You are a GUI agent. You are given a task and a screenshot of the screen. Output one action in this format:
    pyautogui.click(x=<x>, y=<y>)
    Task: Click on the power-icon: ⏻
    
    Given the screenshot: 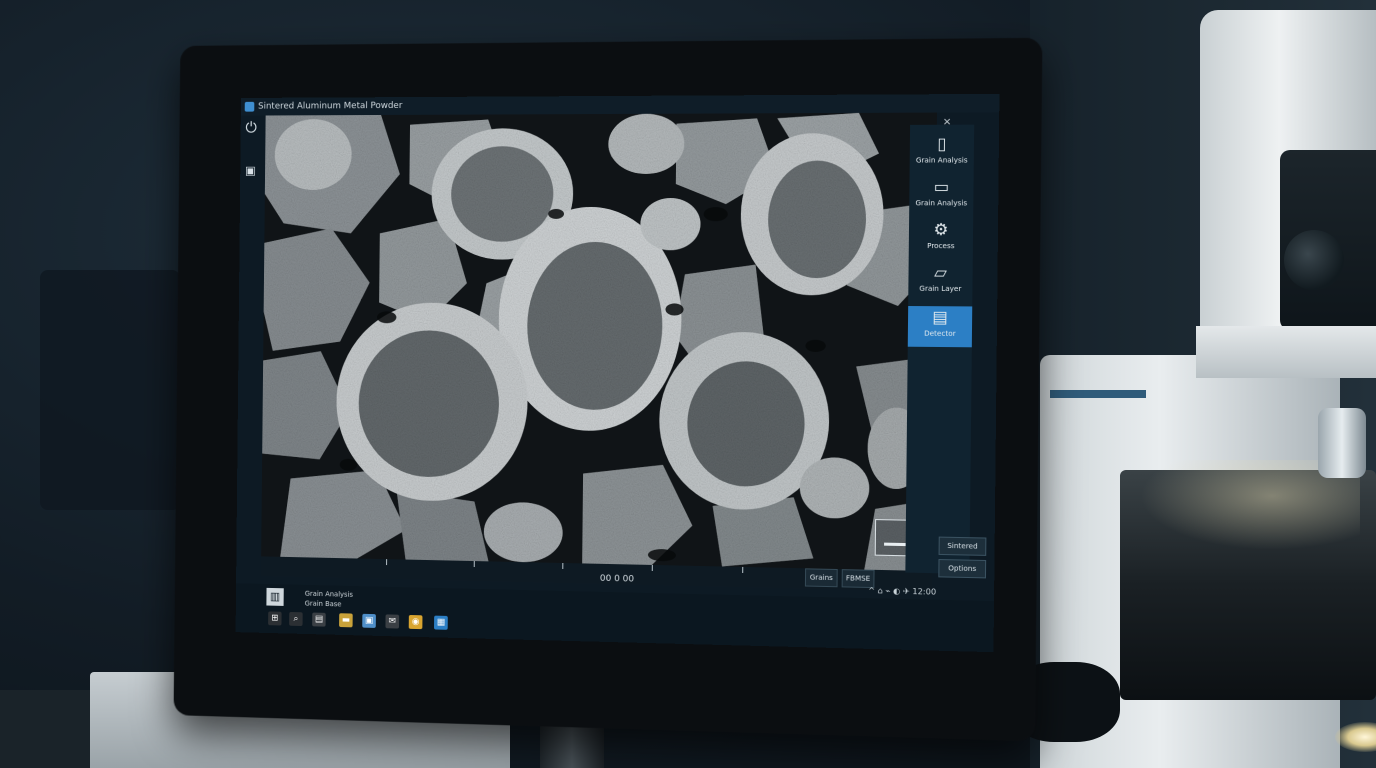 What is the action you would take?
    pyautogui.click(x=251, y=127)
    